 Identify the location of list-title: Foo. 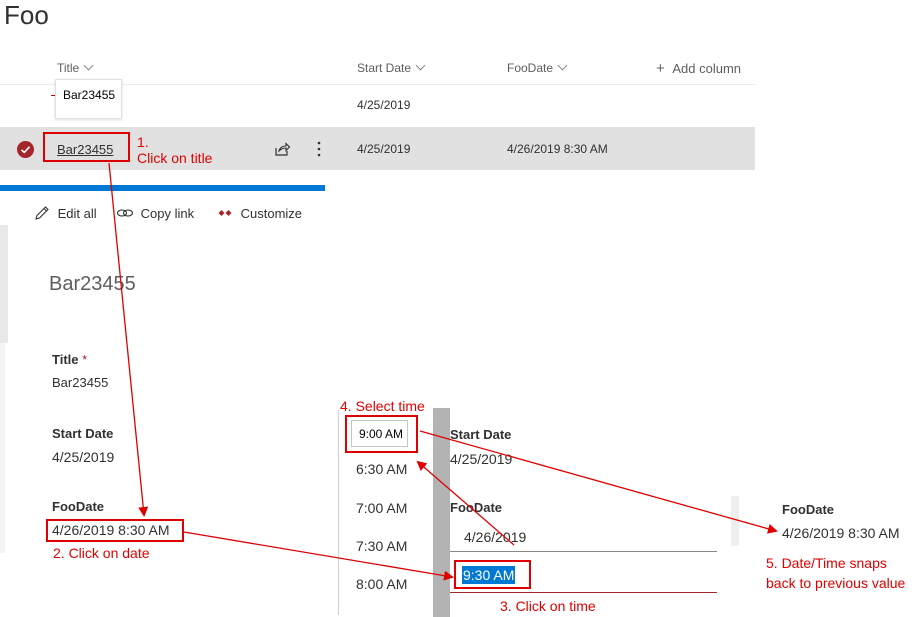
(26, 15).